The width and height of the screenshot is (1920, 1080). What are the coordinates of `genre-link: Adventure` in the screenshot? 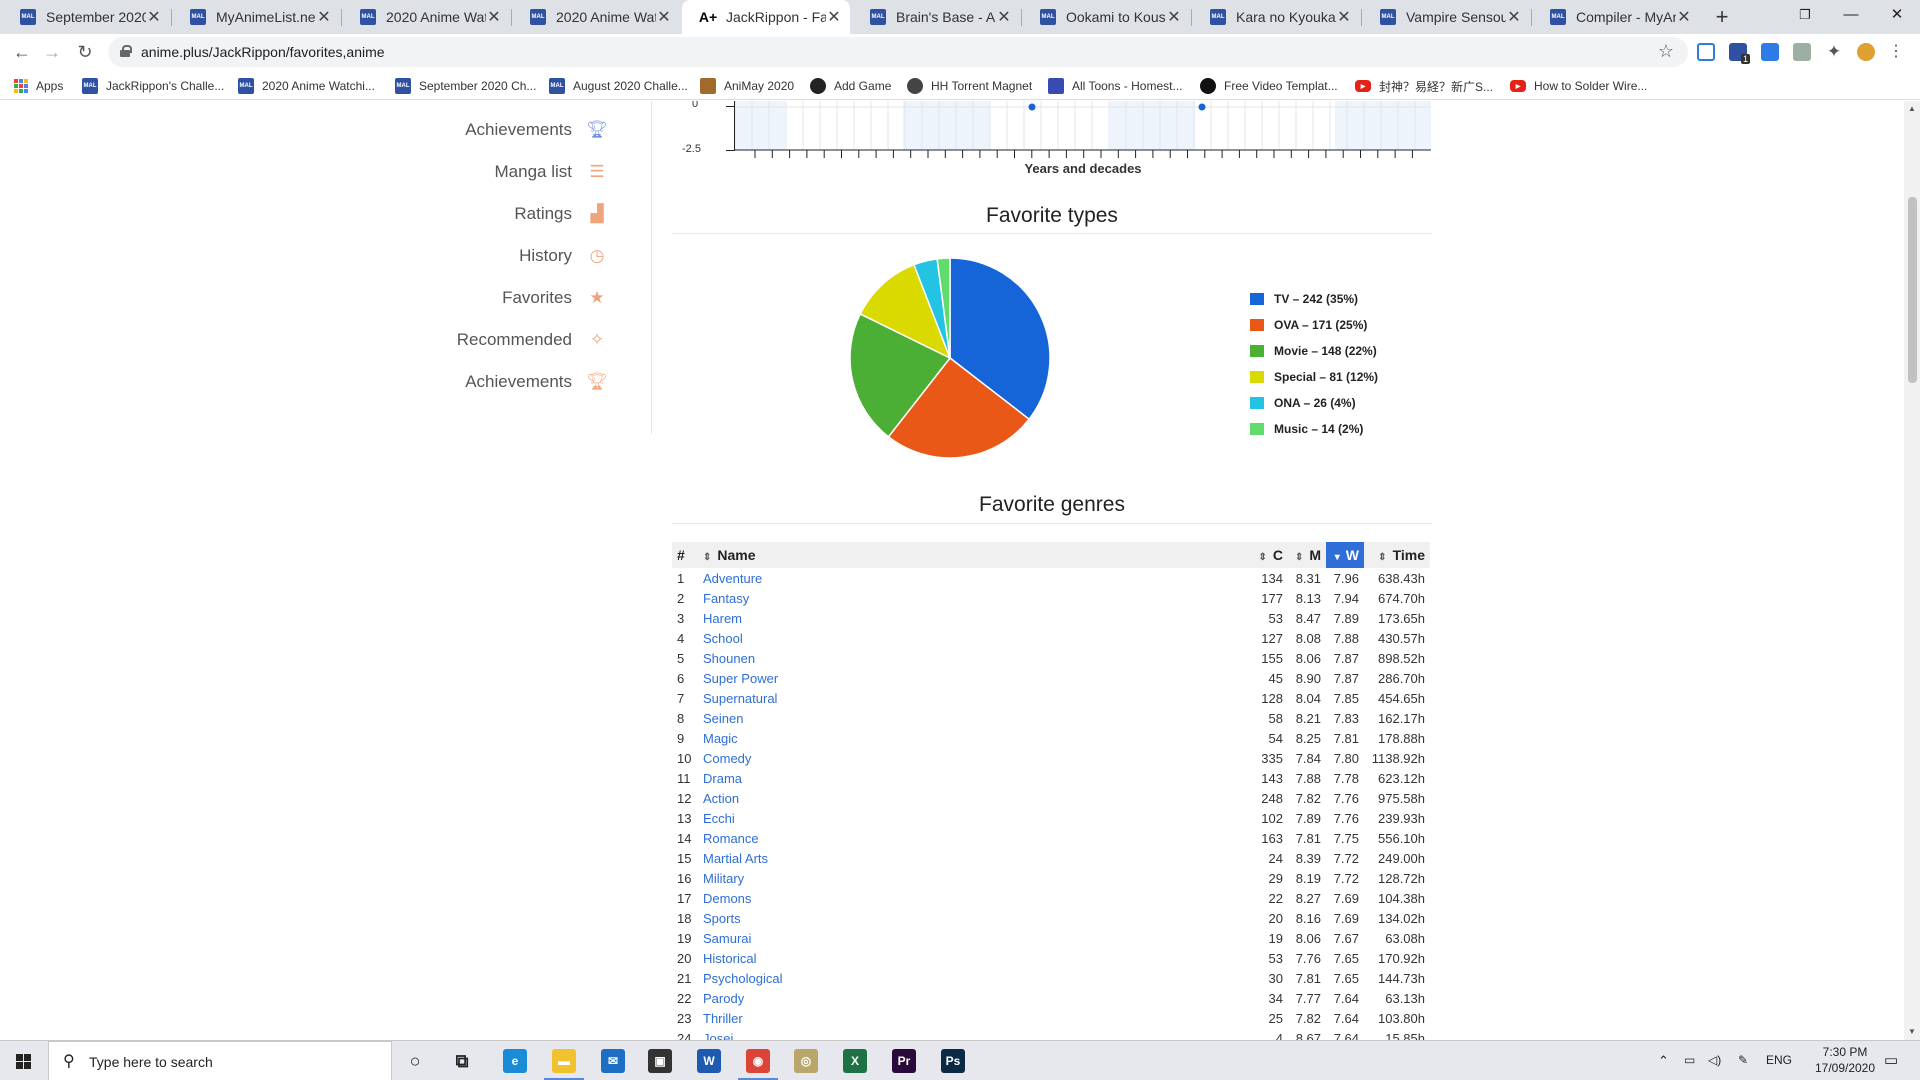 It's located at (975, 578).